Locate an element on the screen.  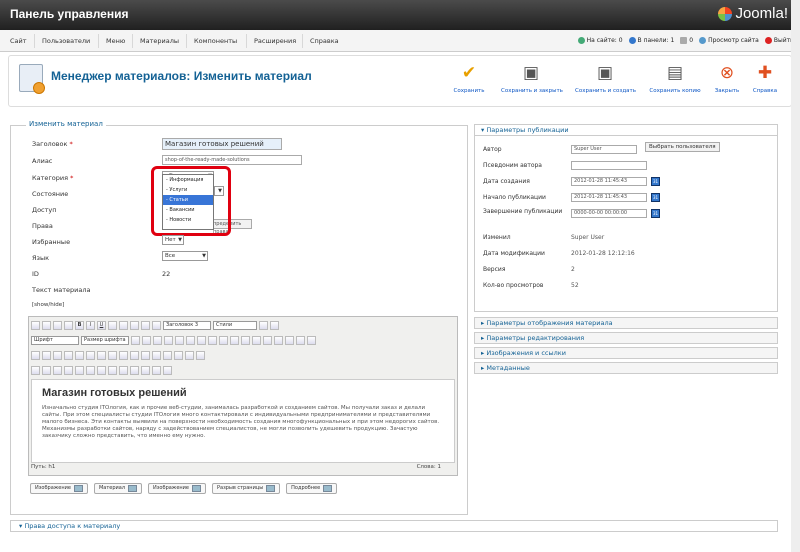
logout-link: Выйти is located at coordinates (779, 40).